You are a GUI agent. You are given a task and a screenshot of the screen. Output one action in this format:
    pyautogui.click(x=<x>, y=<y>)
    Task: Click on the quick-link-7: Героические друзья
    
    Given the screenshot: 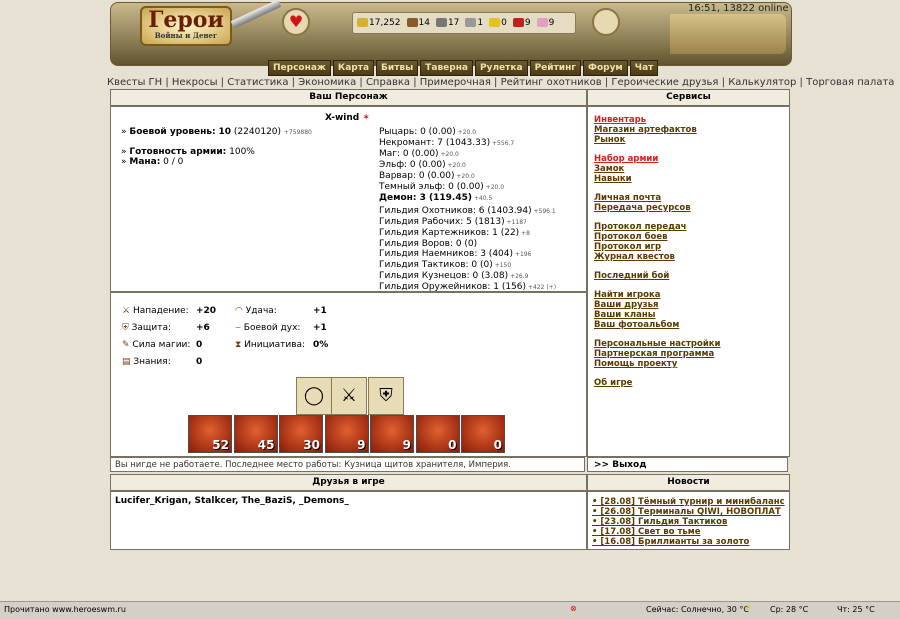 What is the action you would take?
    pyautogui.click(x=664, y=82)
    